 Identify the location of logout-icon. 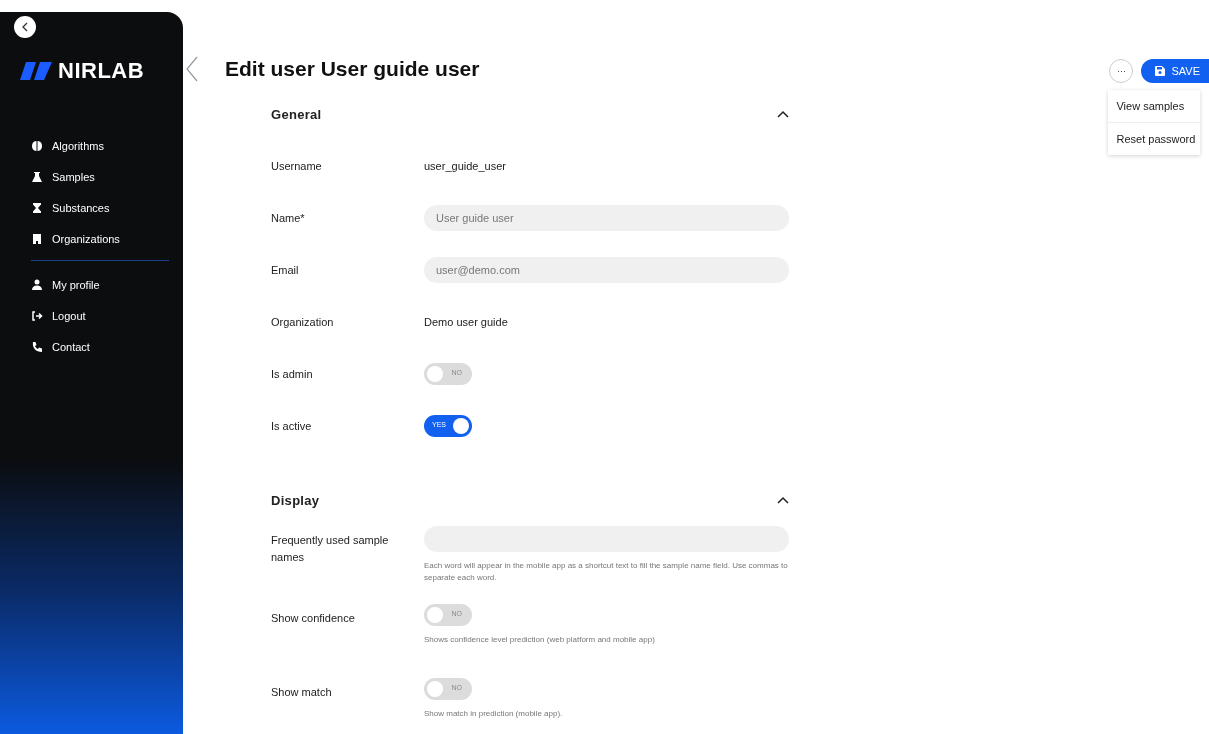
(37, 315).